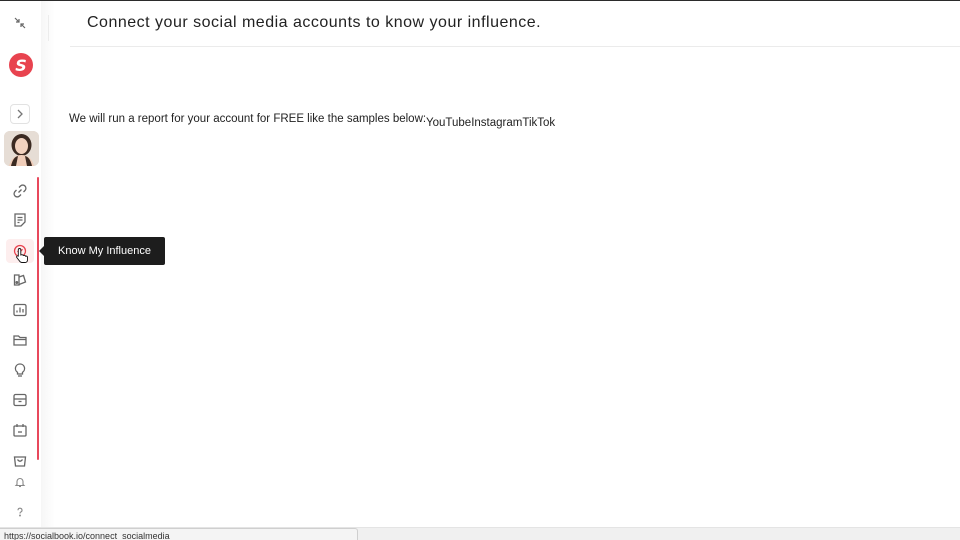 This screenshot has height=540, width=960. What do you see at coordinates (20, 23) in the screenshot?
I see `collapse-arrows-icon` at bounding box center [20, 23].